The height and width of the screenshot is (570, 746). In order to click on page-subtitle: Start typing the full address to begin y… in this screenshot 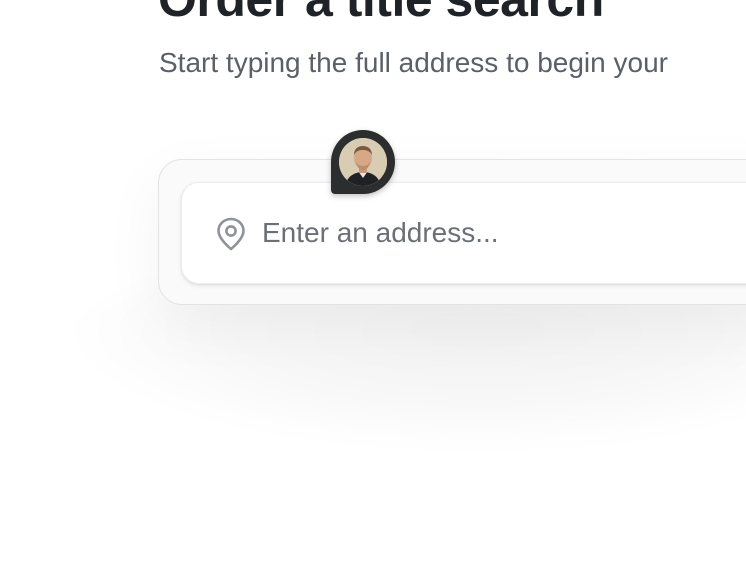, I will do `click(413, 62)`.